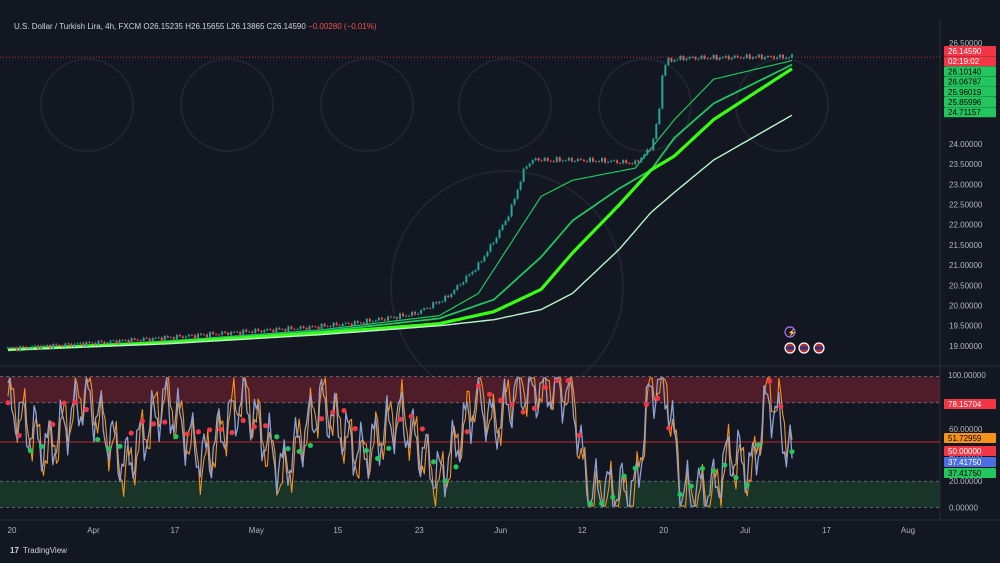 The width and height of the screenshot is (1000, 563). What do you see at coordinates (965, 92) in the screenshot?
I see `price-tag-label: 25.96019` at bounding box center [965, 92].